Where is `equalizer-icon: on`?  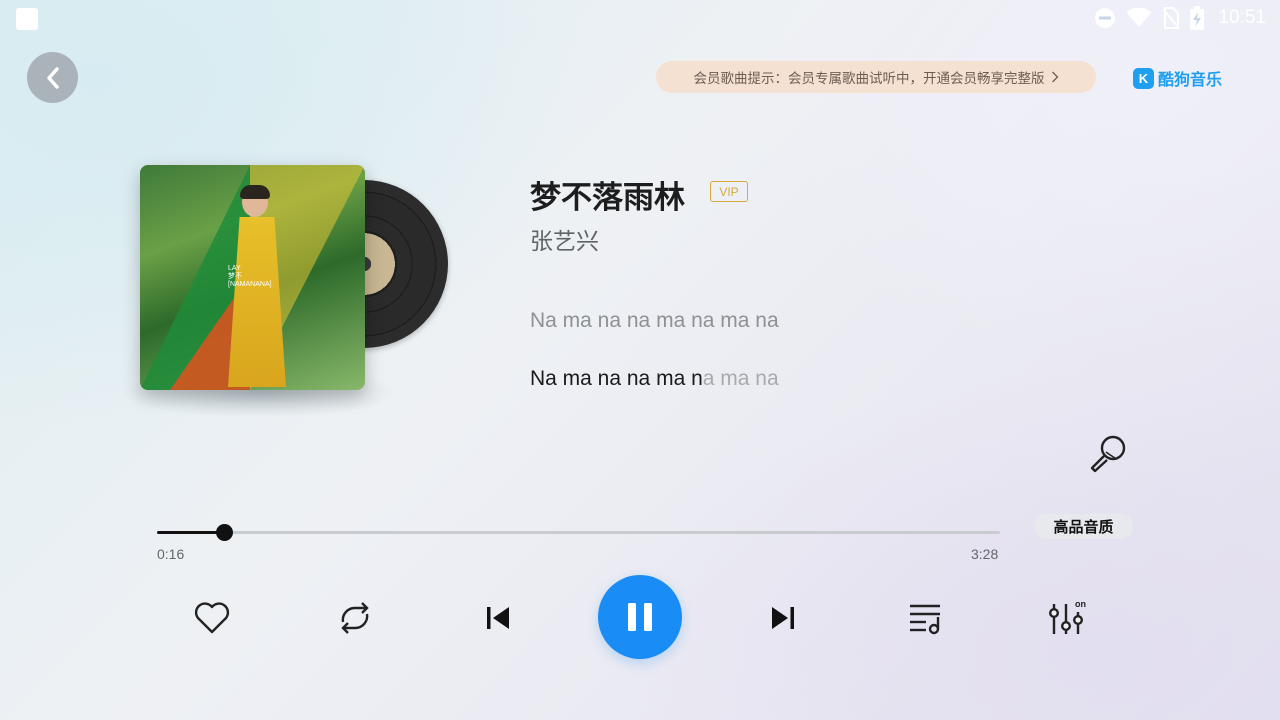 equalizer-icon: on is located at coordinates (1067, 616).